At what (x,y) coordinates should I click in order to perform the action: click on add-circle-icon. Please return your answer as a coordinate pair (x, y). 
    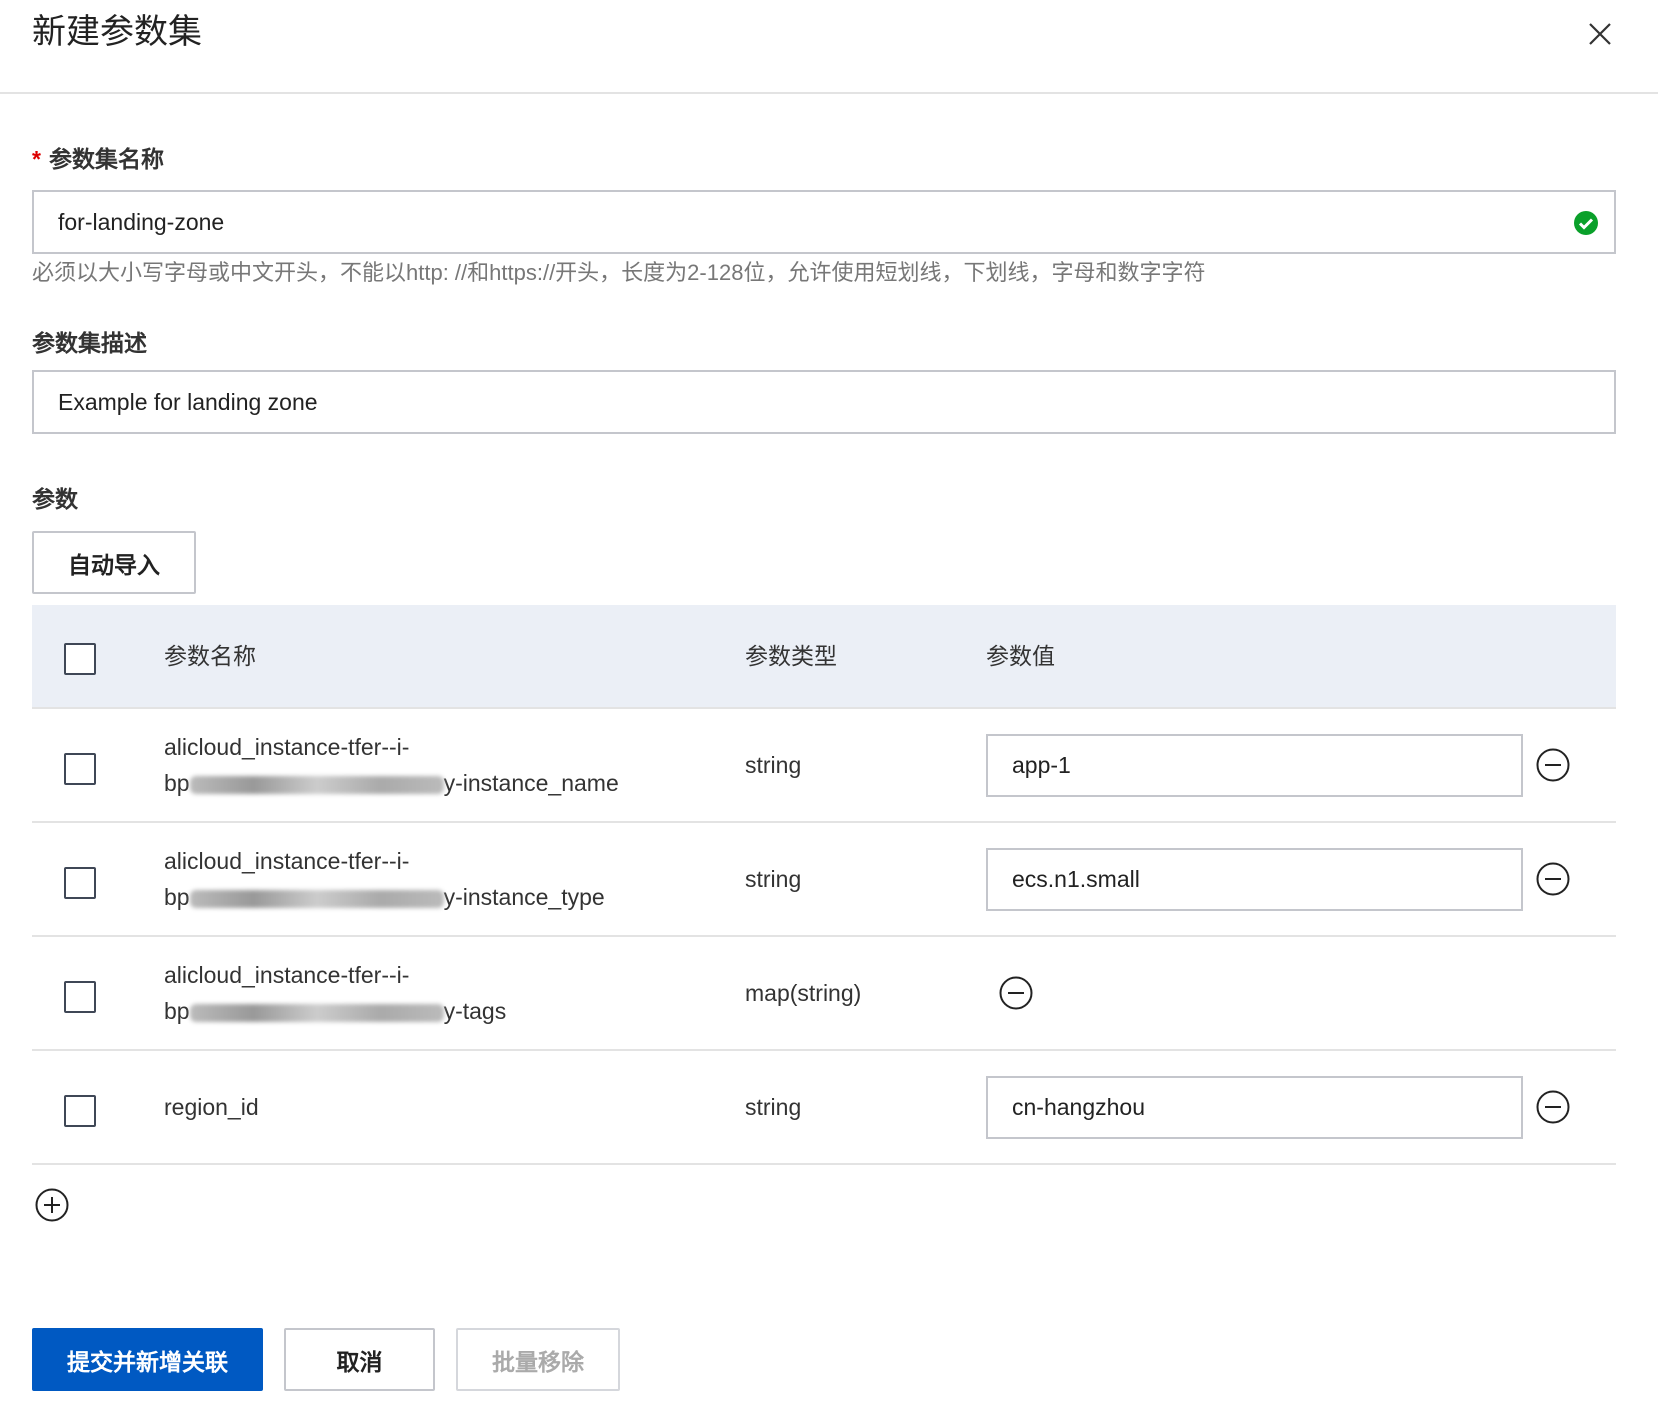
    Looking at the image, I should click on (52, 1205).